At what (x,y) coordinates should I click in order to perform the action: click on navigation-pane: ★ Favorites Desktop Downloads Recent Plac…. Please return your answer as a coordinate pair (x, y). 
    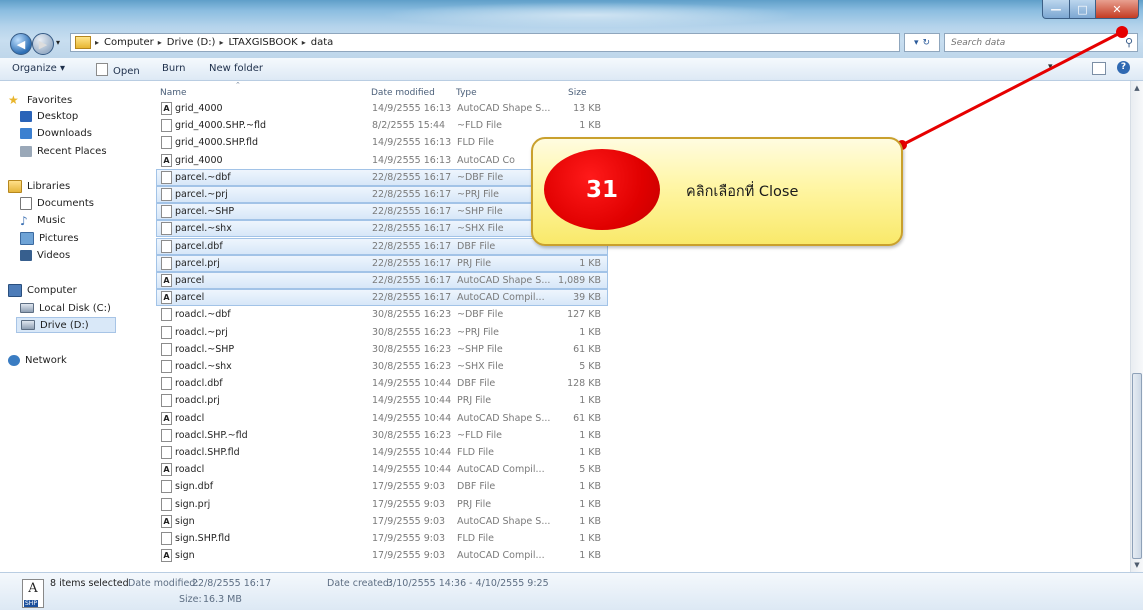
    Looking at the image, I should click on (71, 326).